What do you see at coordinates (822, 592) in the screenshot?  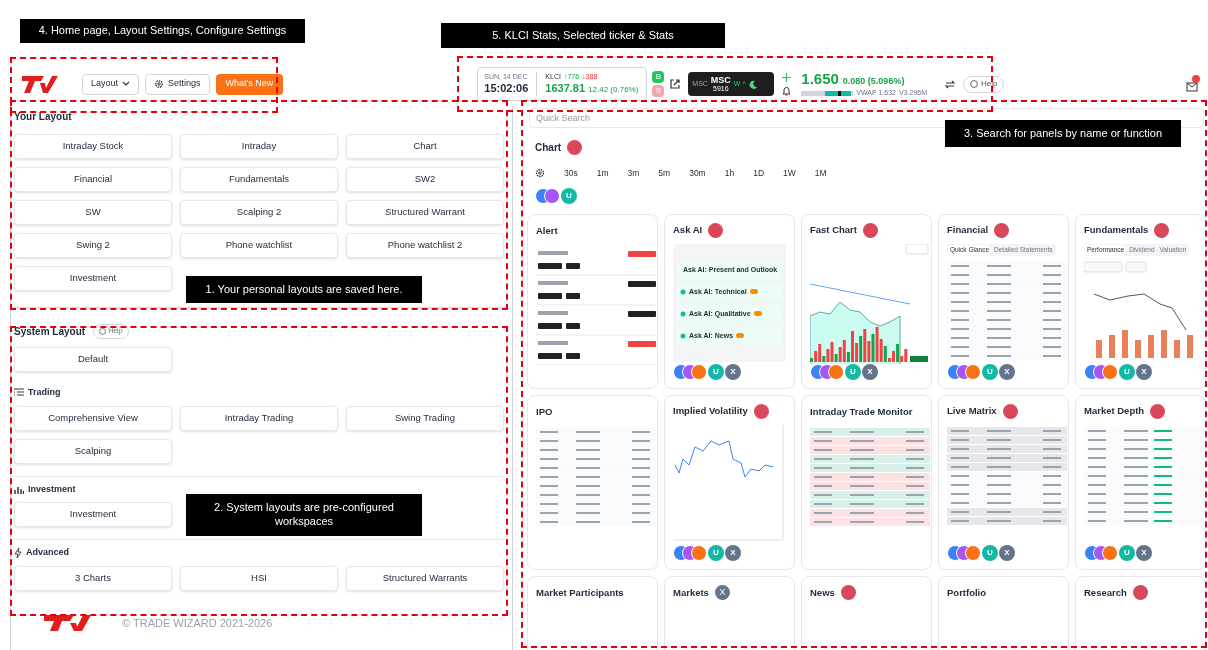 I see `panel-title: News` at bounding box center [822, 592].